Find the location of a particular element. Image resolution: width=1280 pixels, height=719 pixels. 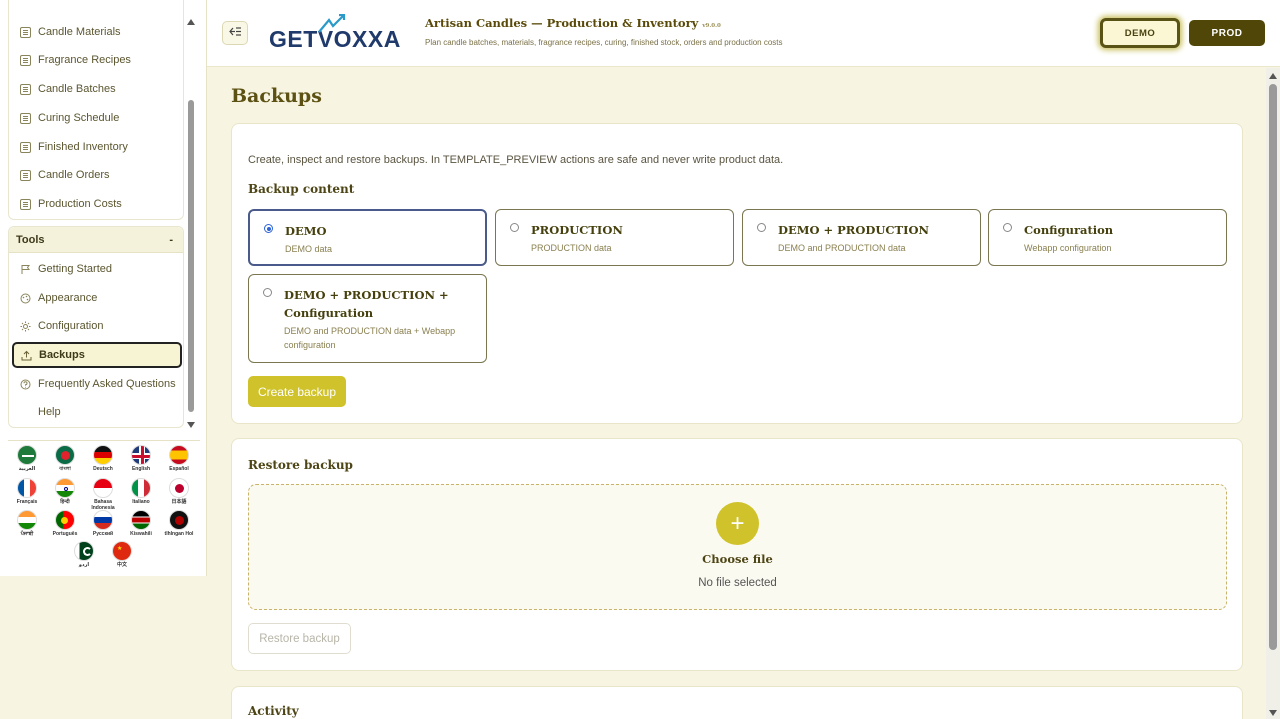

plus-icon: + is located at coordinates (737, 523).